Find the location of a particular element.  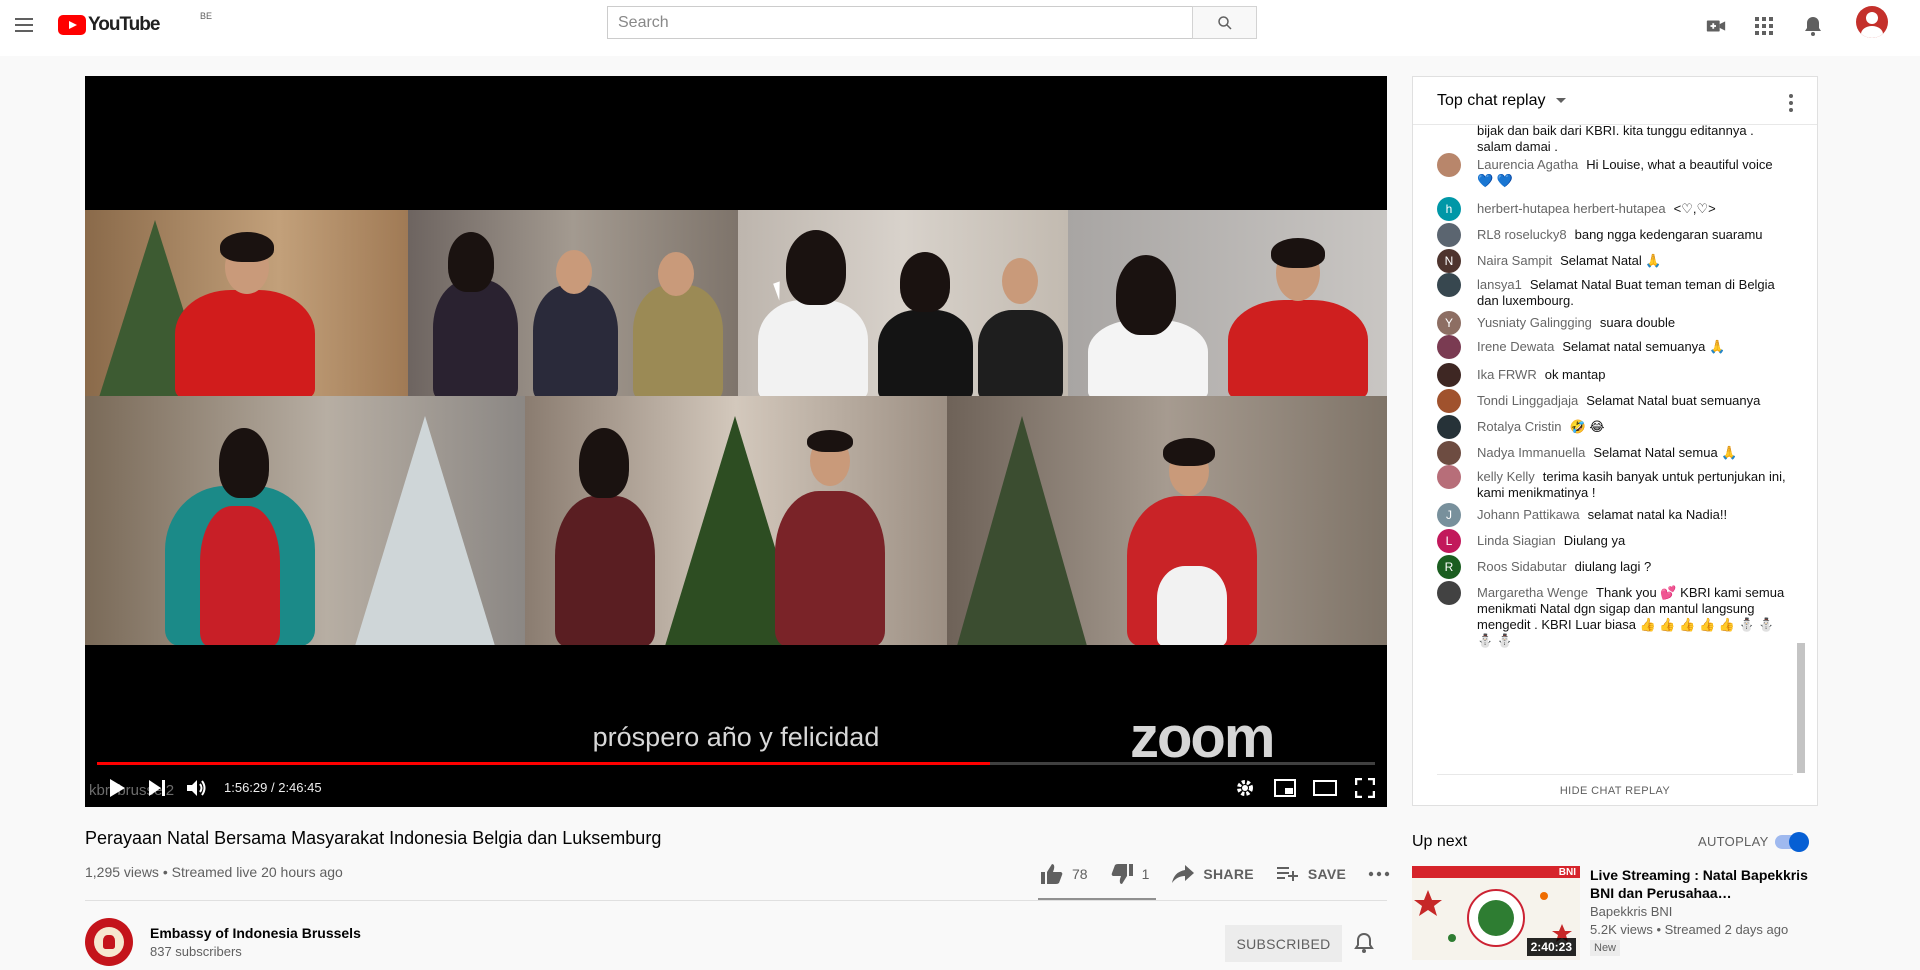

chat-message-body: Irene Dewata Selamat natal semuanya 🙏 is located at coordinates (1632, 345).